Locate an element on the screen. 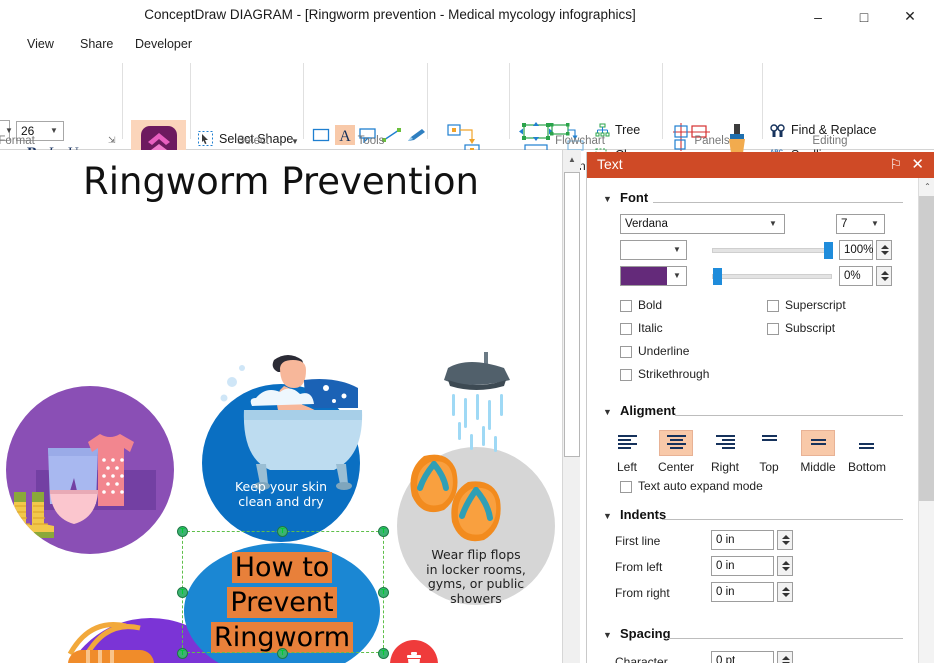 Image resolution: width=934 pixels, height=663 pixels. underline-checkbox is located at coordinates (626, 352).